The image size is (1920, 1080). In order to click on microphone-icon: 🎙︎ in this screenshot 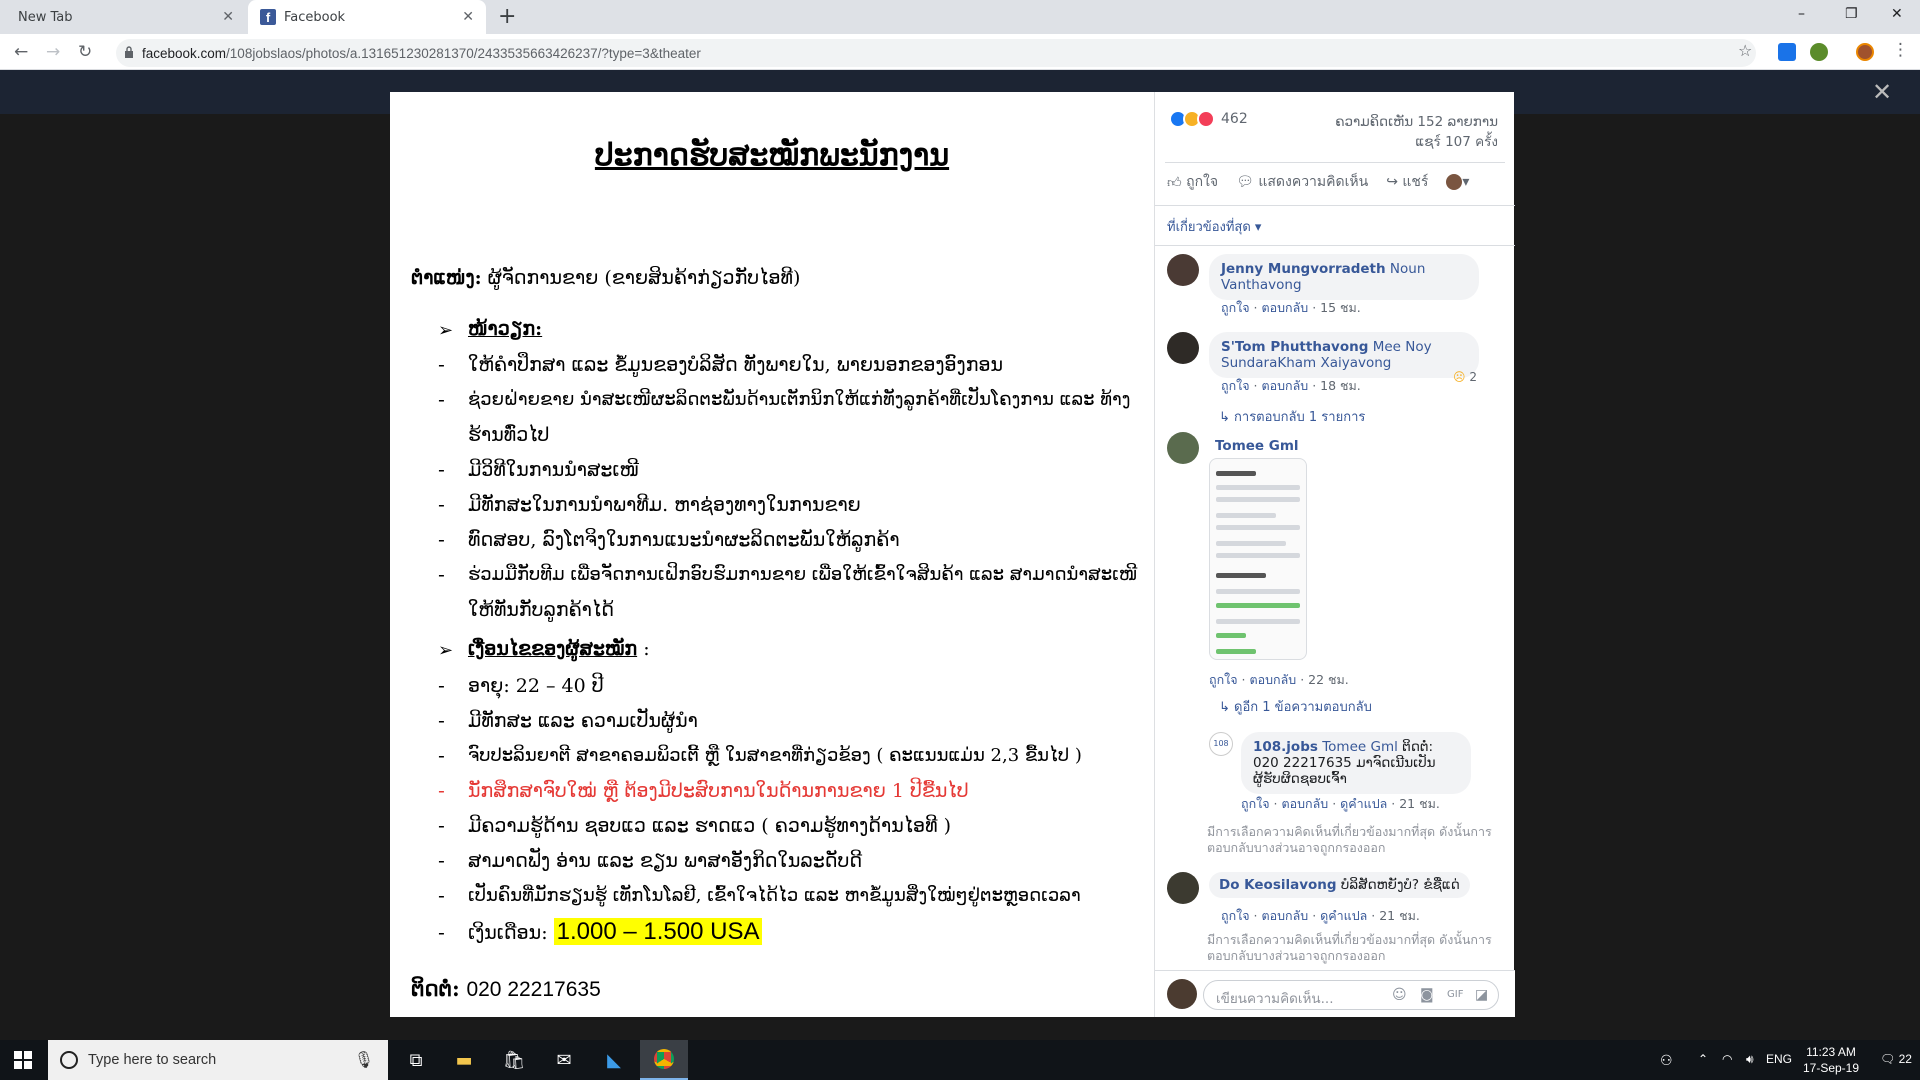, I will do `click(364, 1060)`.